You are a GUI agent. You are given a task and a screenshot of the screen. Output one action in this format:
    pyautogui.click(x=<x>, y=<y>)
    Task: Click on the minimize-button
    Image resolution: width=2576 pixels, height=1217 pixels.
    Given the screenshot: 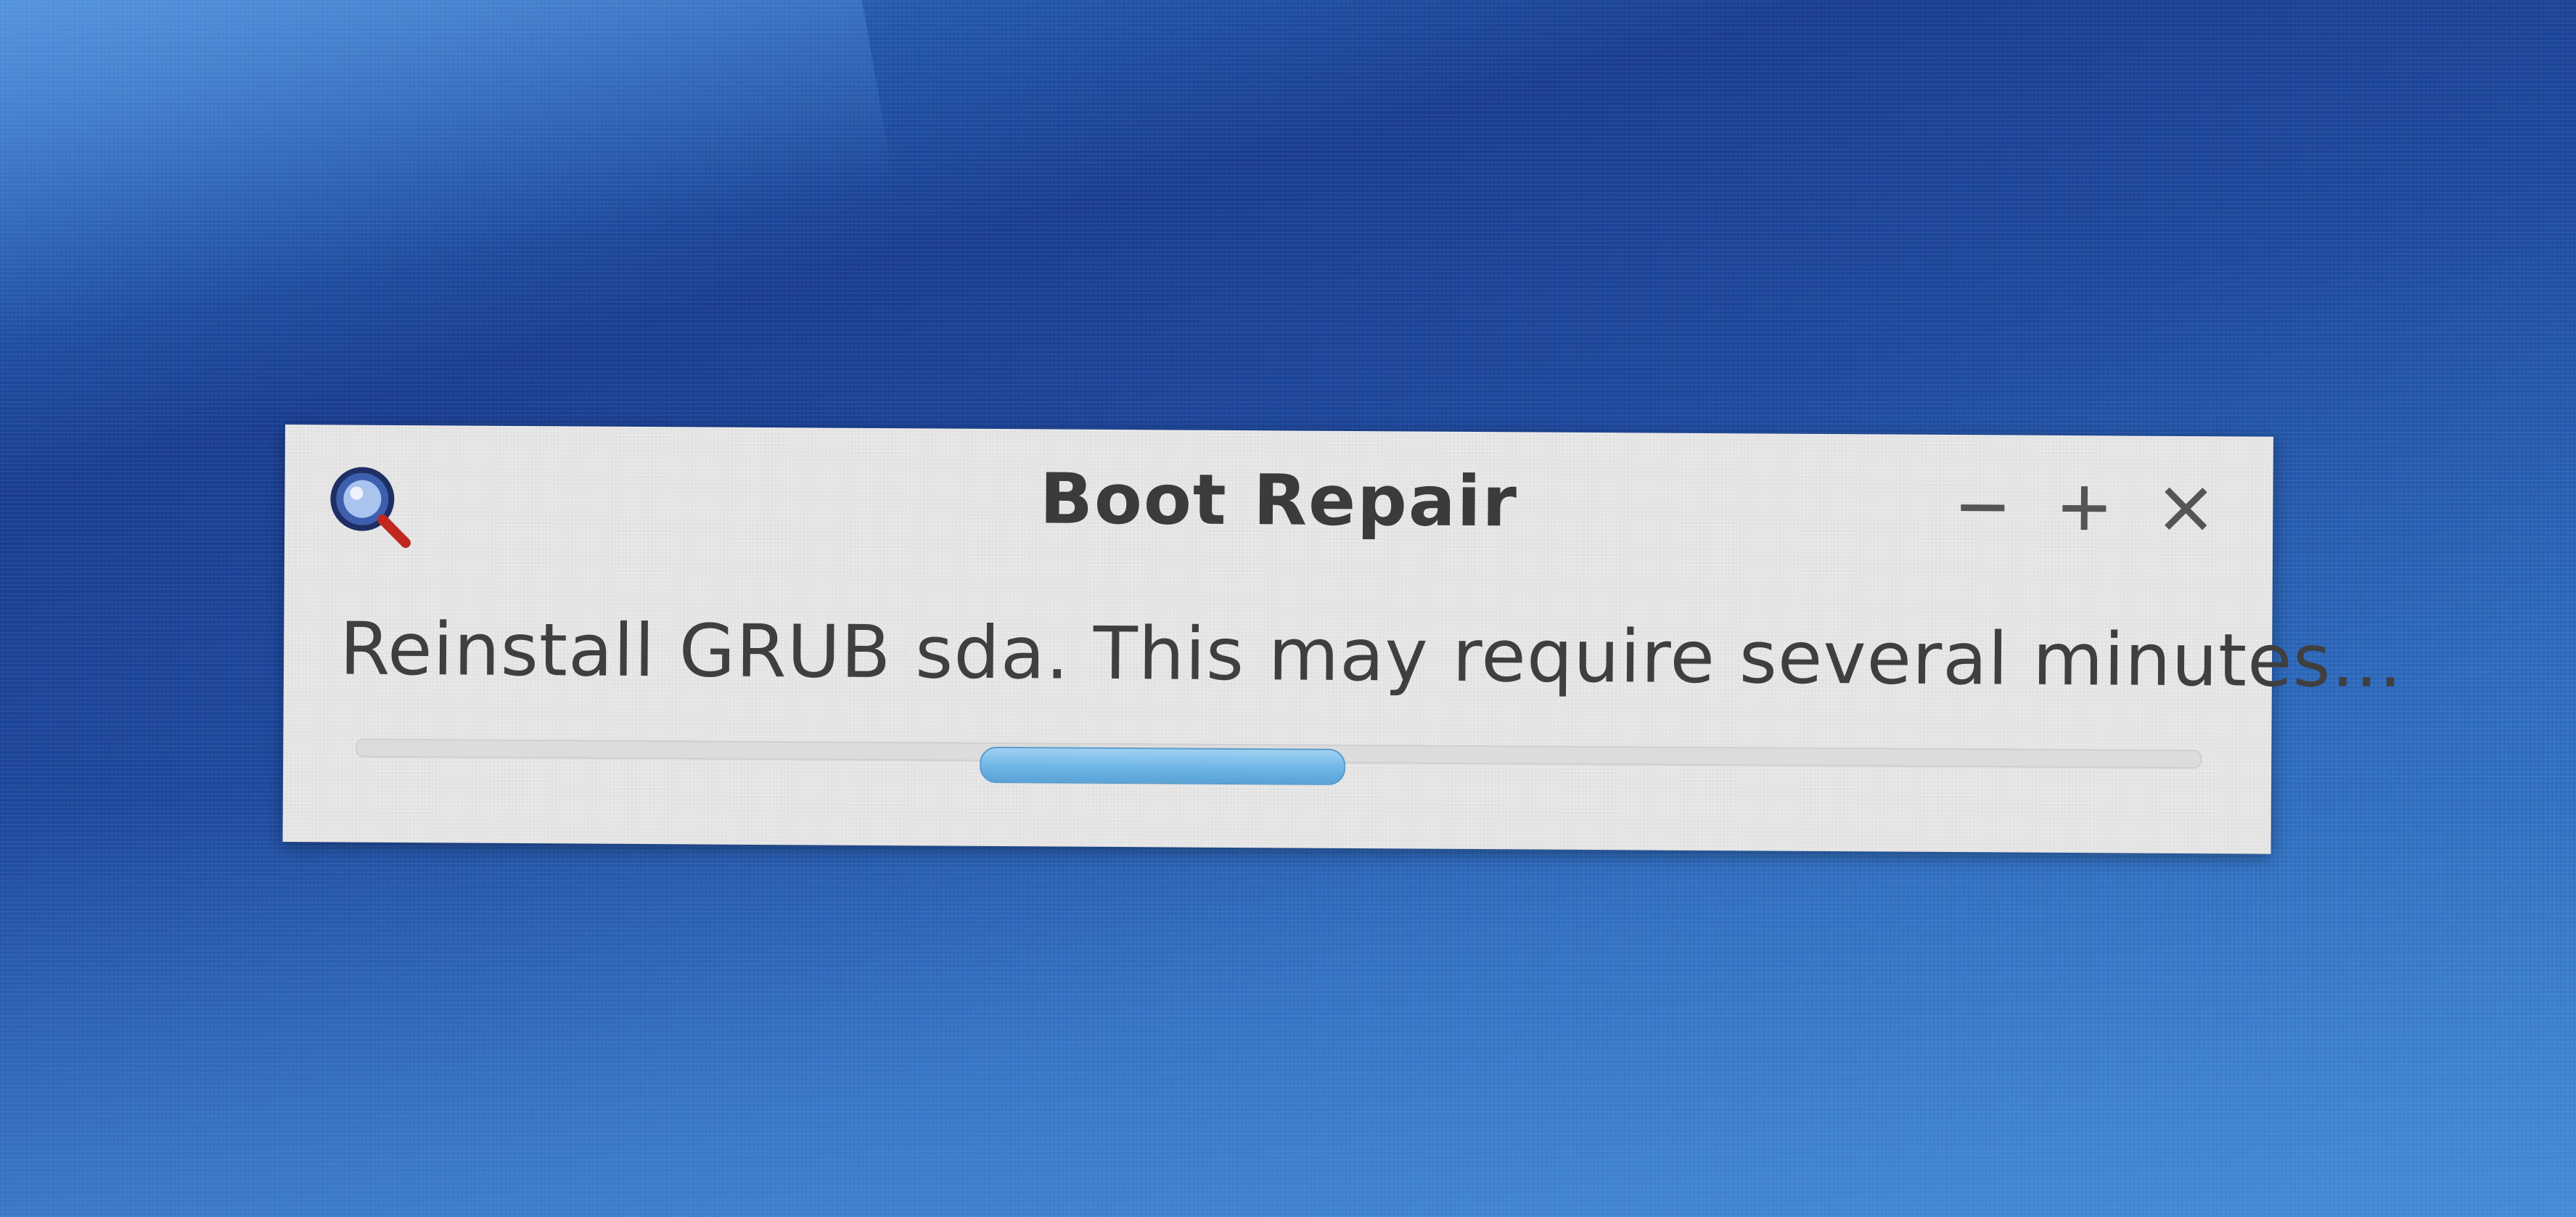 What is the action you would take?
    pyautogui.click(x=1983, y=507)
    